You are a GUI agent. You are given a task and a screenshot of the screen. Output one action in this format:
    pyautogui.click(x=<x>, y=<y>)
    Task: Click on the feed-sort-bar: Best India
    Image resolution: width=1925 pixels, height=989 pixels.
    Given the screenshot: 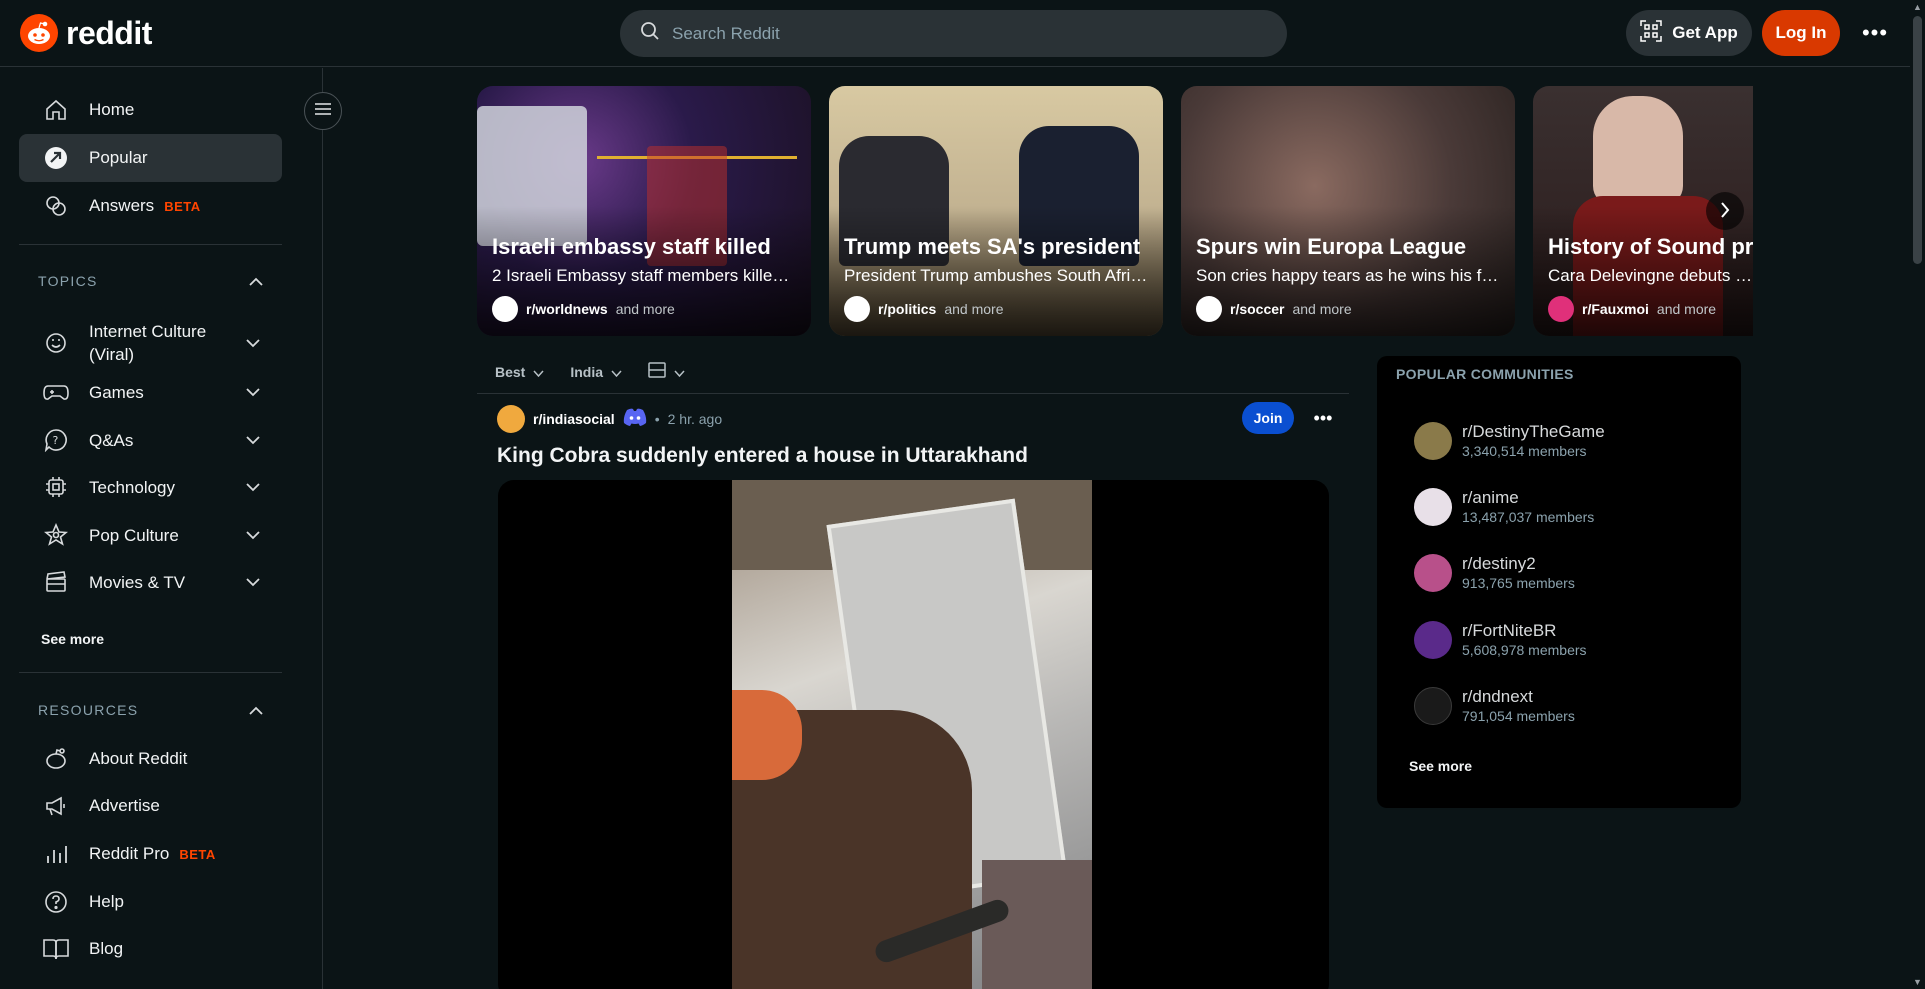 What is the action you would take?
    pyautogui.click(x=913, y=372)
    